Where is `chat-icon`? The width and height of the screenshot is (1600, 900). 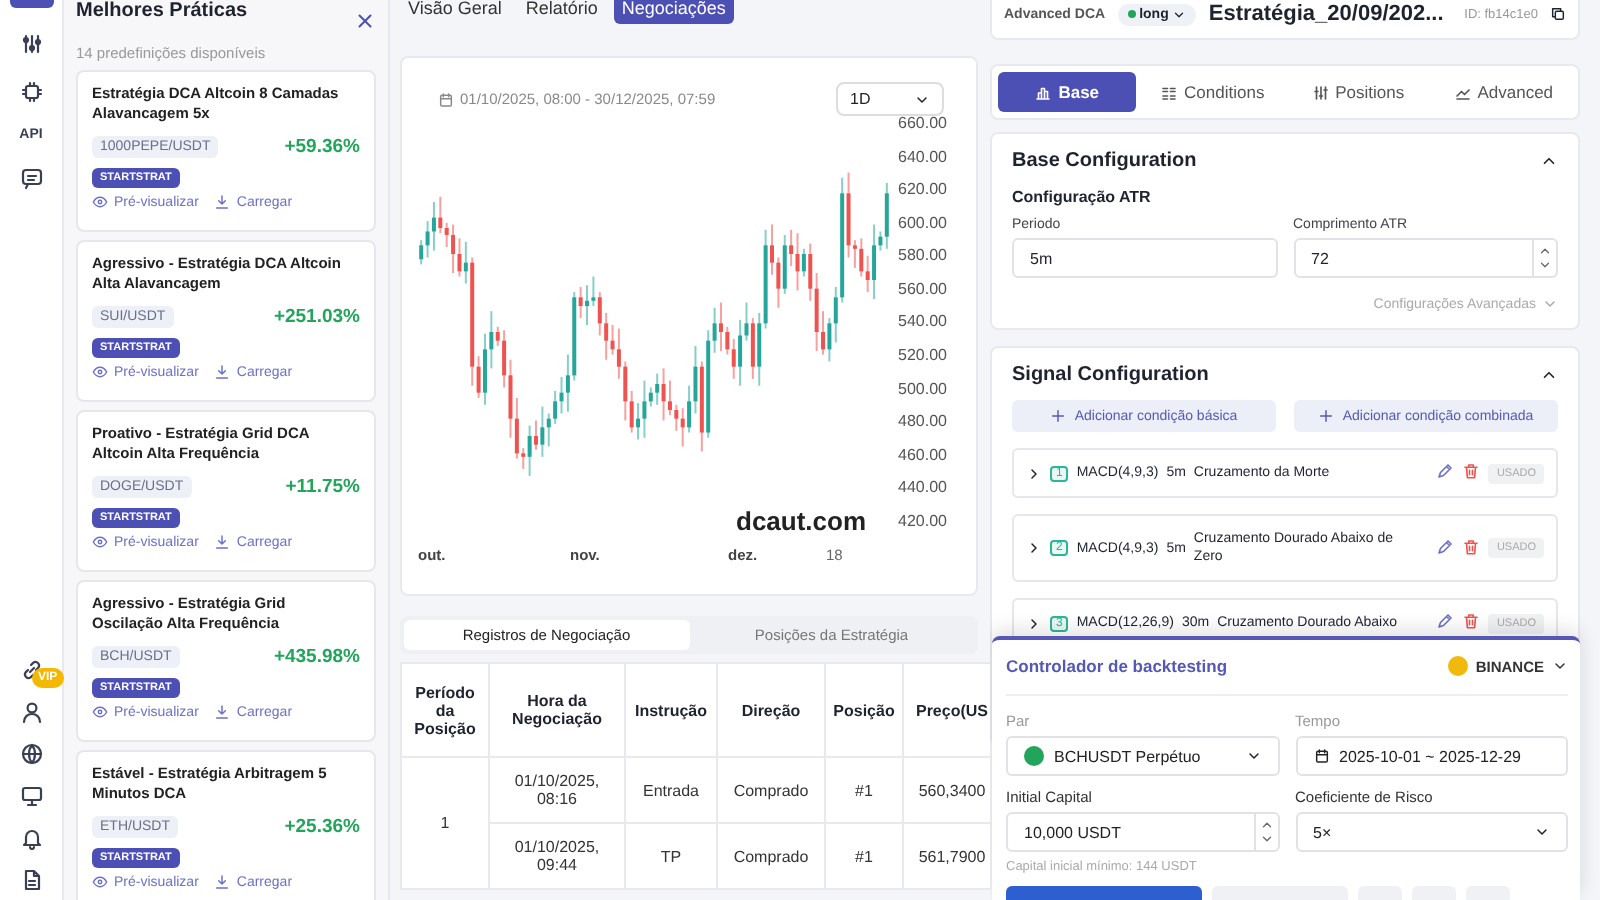 chat-icon is located at coordinates (31, 178).